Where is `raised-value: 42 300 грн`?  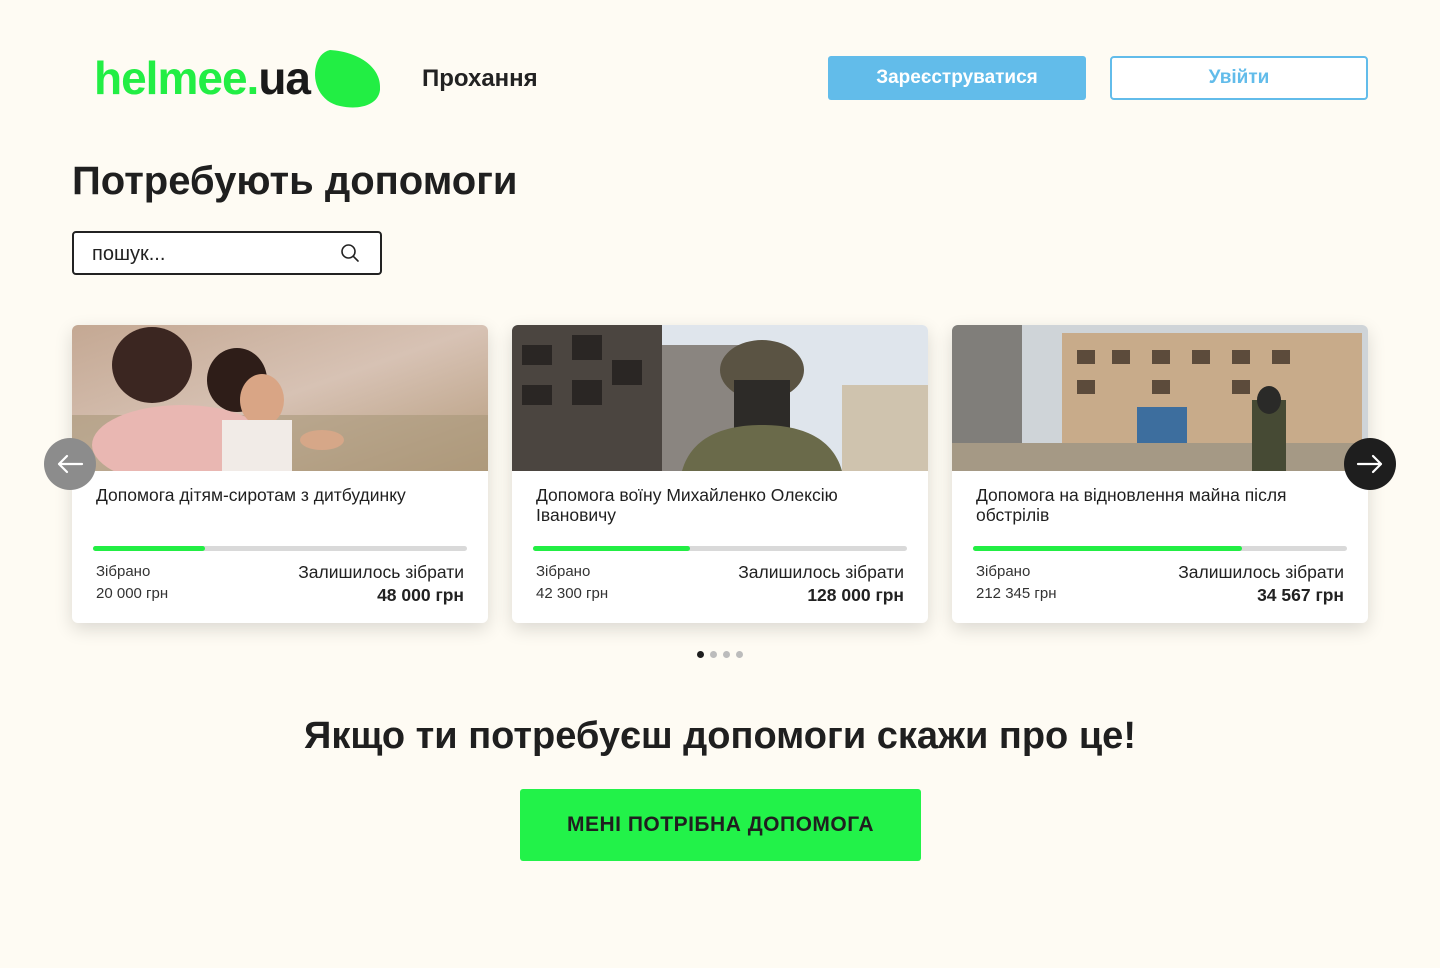 raised-value: 42 300 грн is located at coordinates (572, 593).